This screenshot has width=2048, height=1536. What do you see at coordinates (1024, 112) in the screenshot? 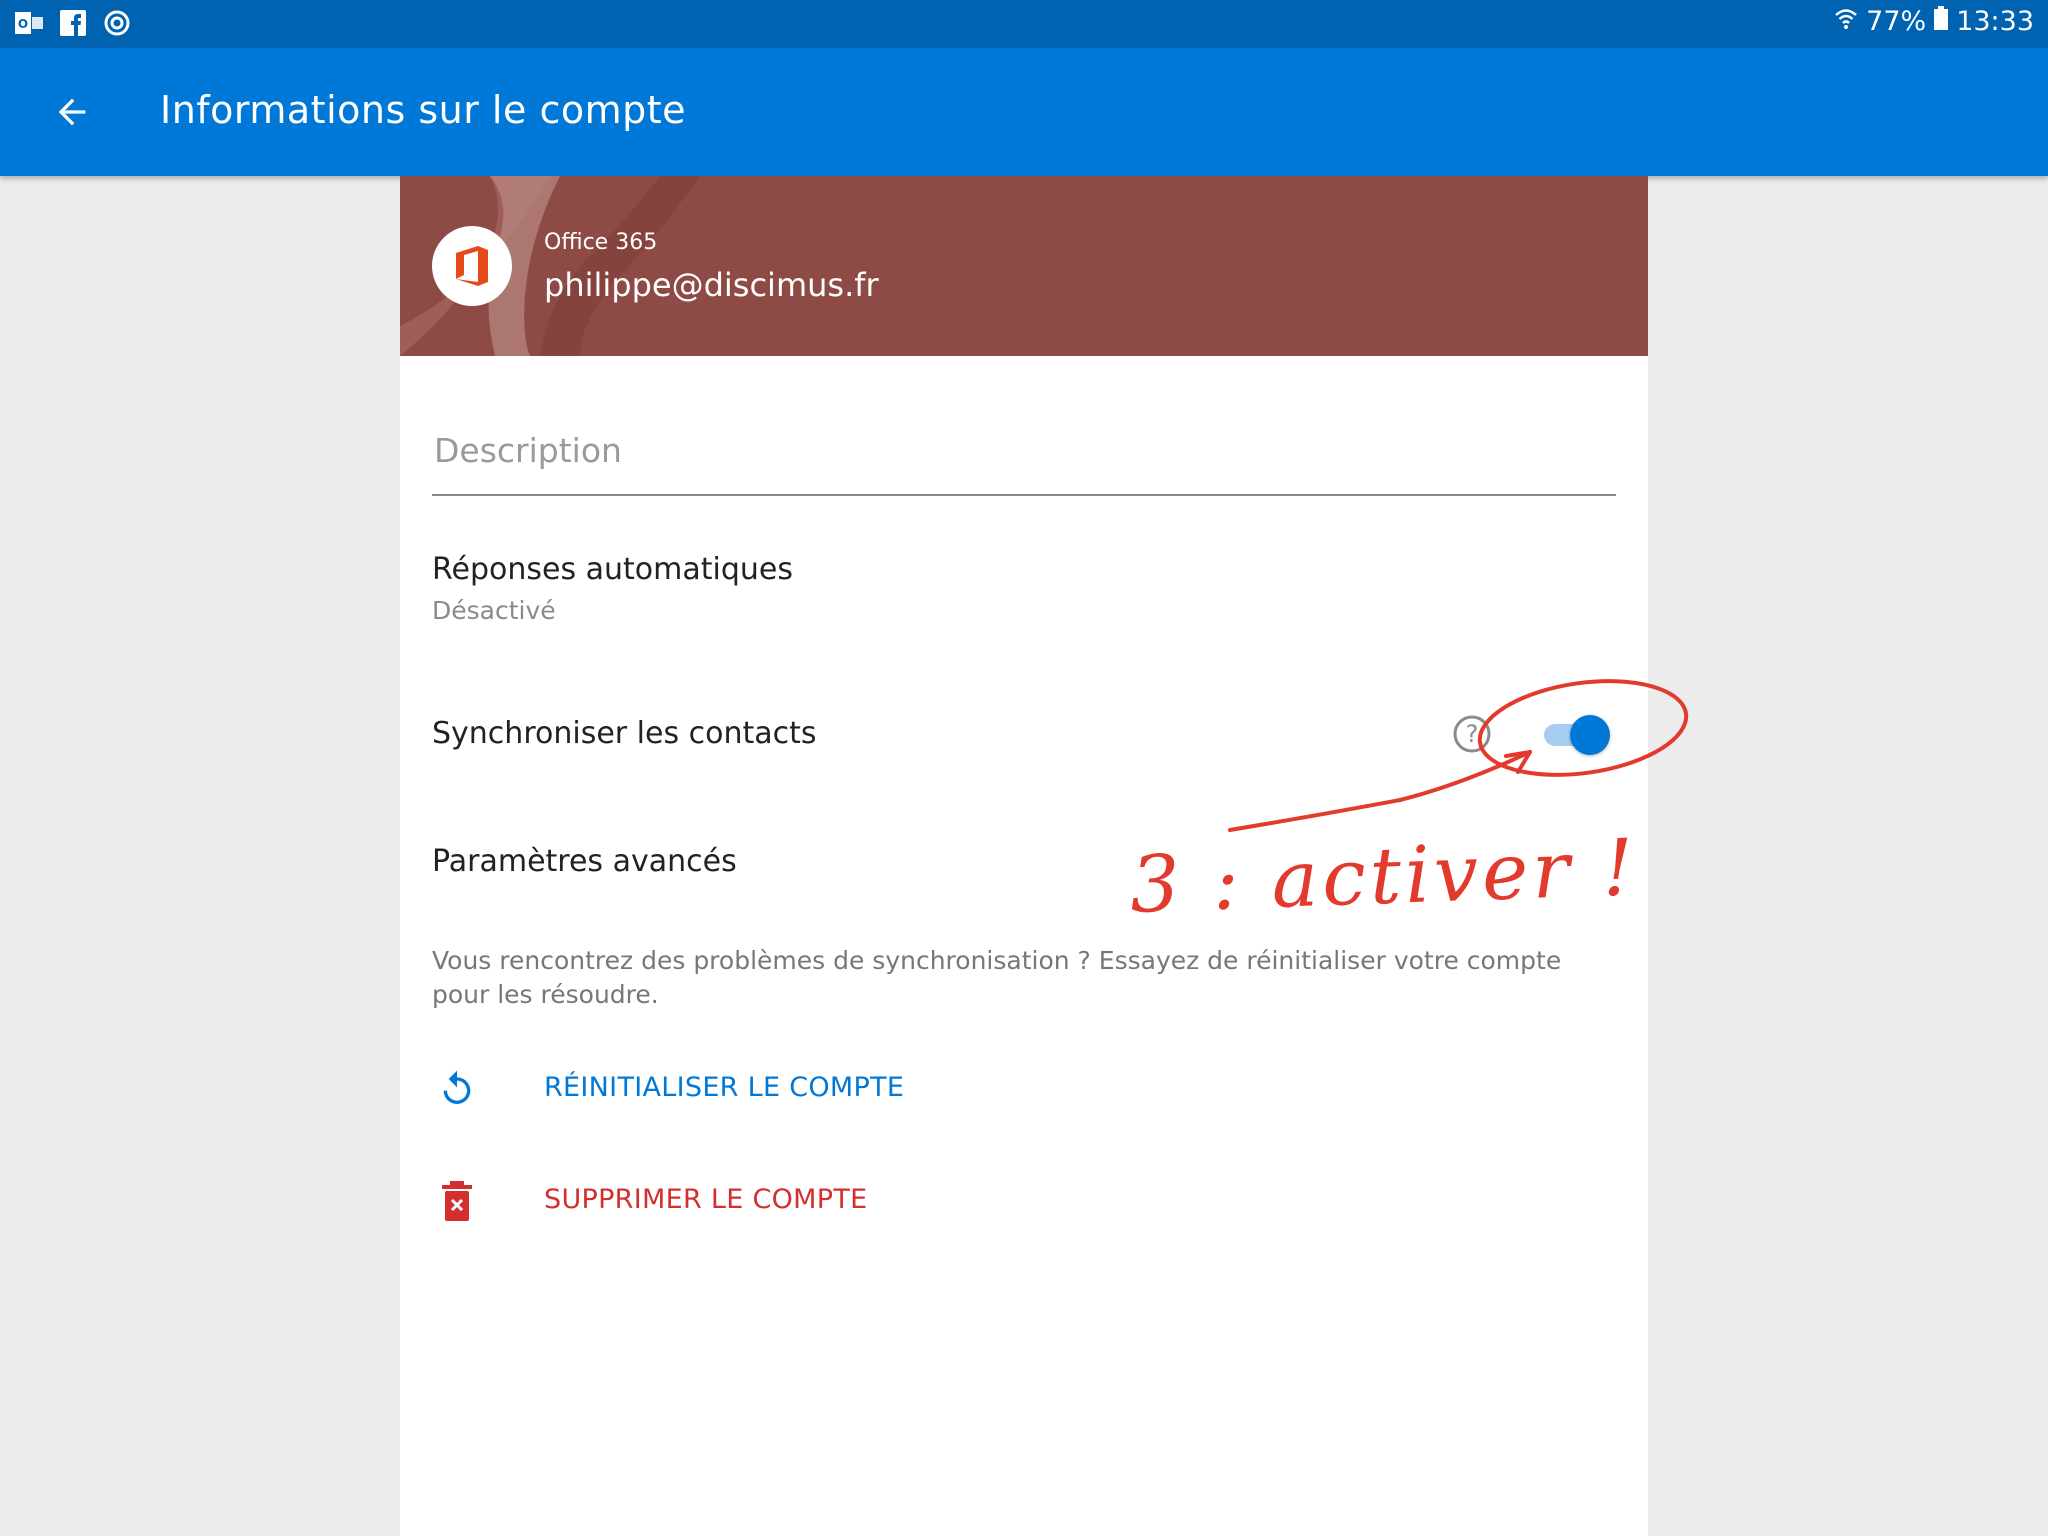
I see `app-bar: Informations sur le compte` at bounding box center [1024, 112].